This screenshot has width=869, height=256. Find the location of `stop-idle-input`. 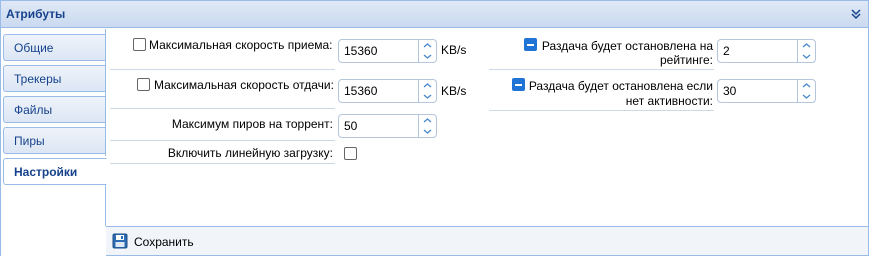

stop-idle-input is located at coordinates (758, 91).